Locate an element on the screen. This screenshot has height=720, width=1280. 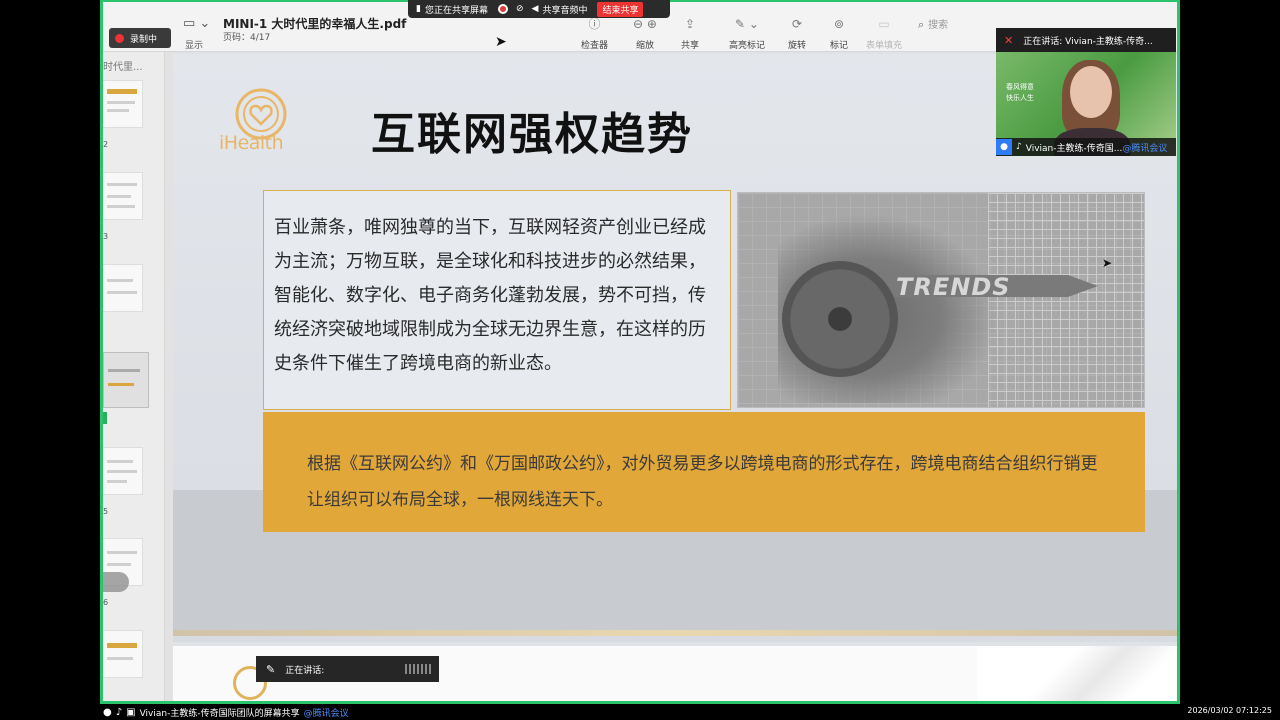
inspector-button: ⓘ 检查器 is located at coordinates (594, 33).